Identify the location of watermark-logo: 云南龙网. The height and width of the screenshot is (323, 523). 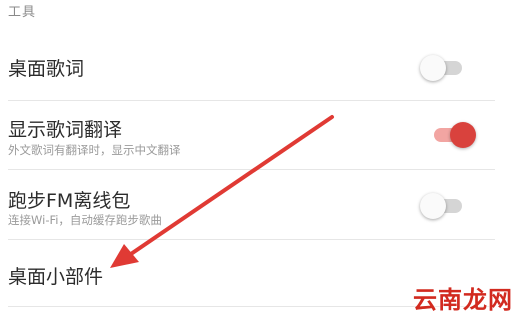
(463, 300).